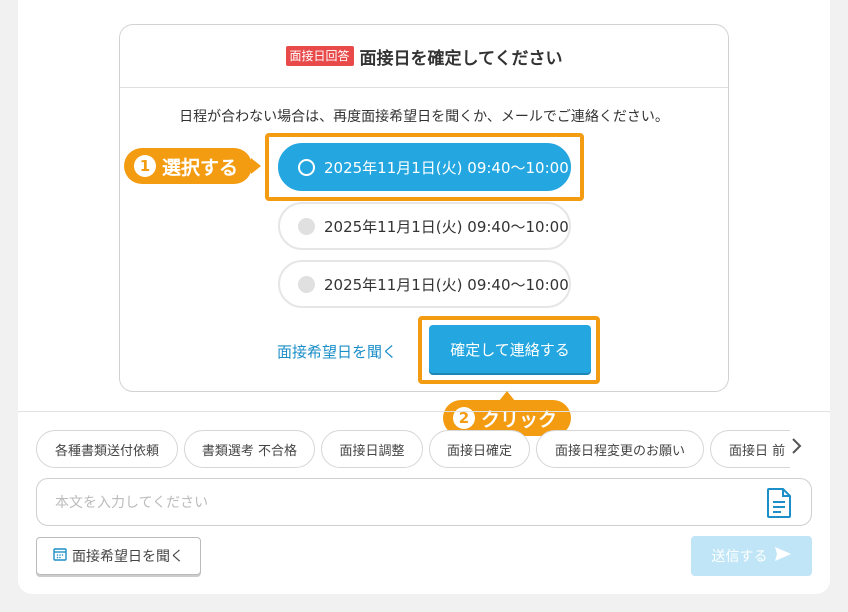 The height and width of the screenshot is (612, 848). Describe the element at coordinates (424, 167) in the screenshot. I see `highlight-option` at that location.